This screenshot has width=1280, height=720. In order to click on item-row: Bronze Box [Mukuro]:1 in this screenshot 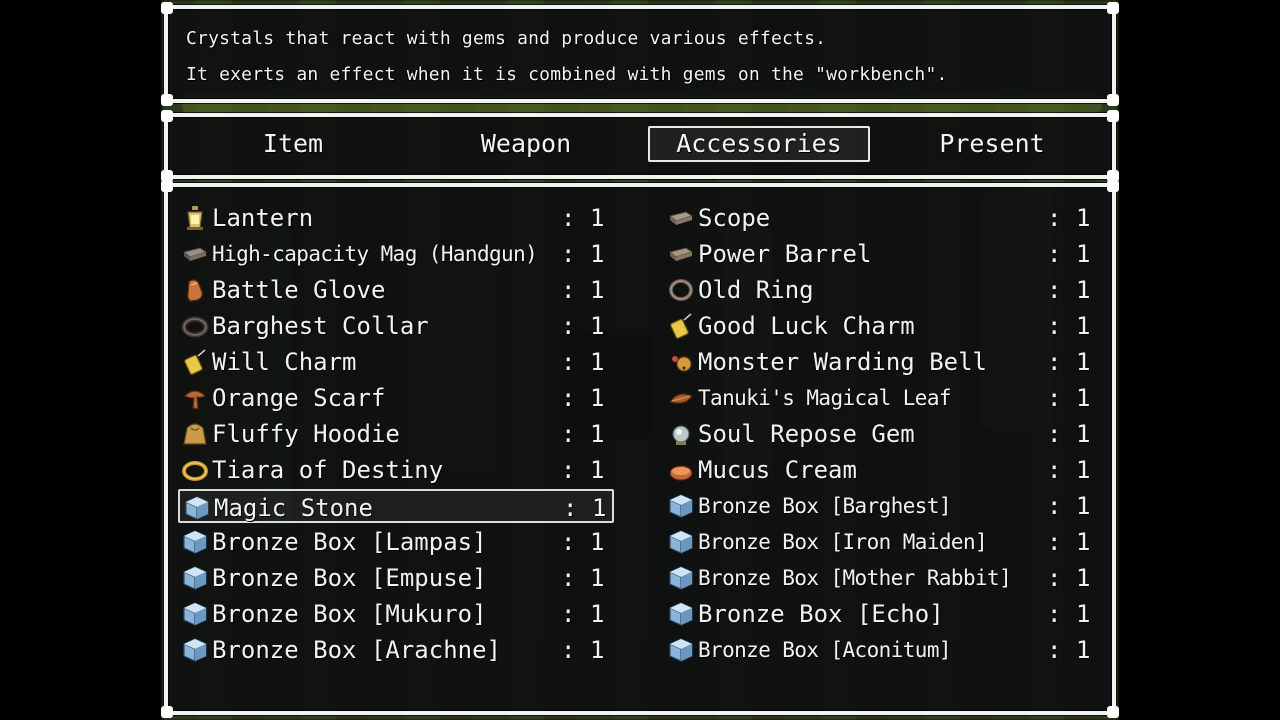, I will do `click(396, 614)`.